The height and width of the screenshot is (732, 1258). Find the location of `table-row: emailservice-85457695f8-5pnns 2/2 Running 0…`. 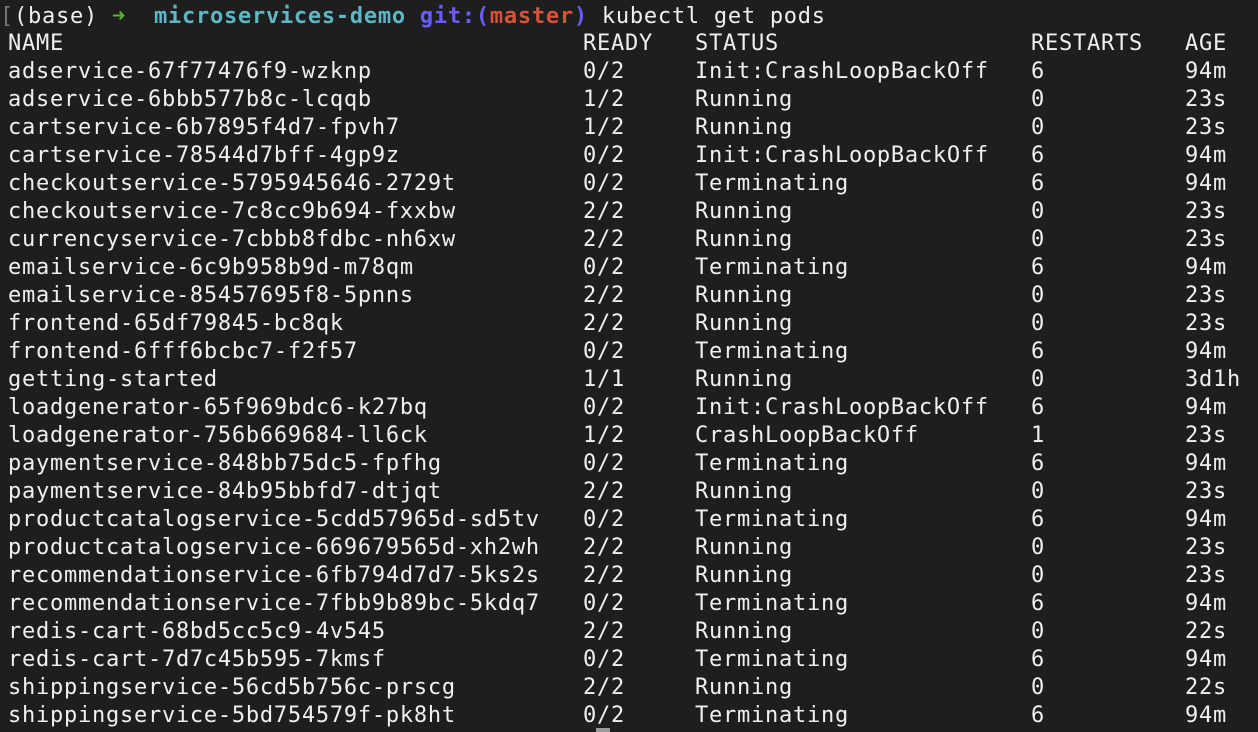

table-row: emailservice-85457695f8-5pnns 2/2 Running 0… is located at coordinates (629, 296).